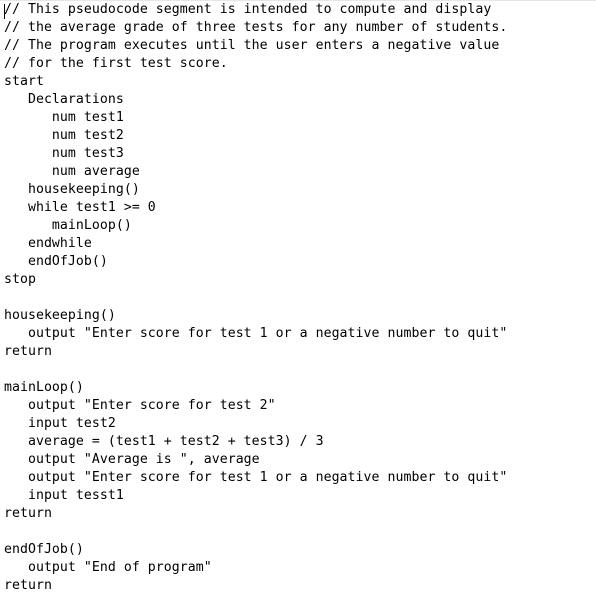 Image resolution: width=596 pixels, height=604 pixels. I want to click on code-line: while test1 >= 0, so click(80, 207).